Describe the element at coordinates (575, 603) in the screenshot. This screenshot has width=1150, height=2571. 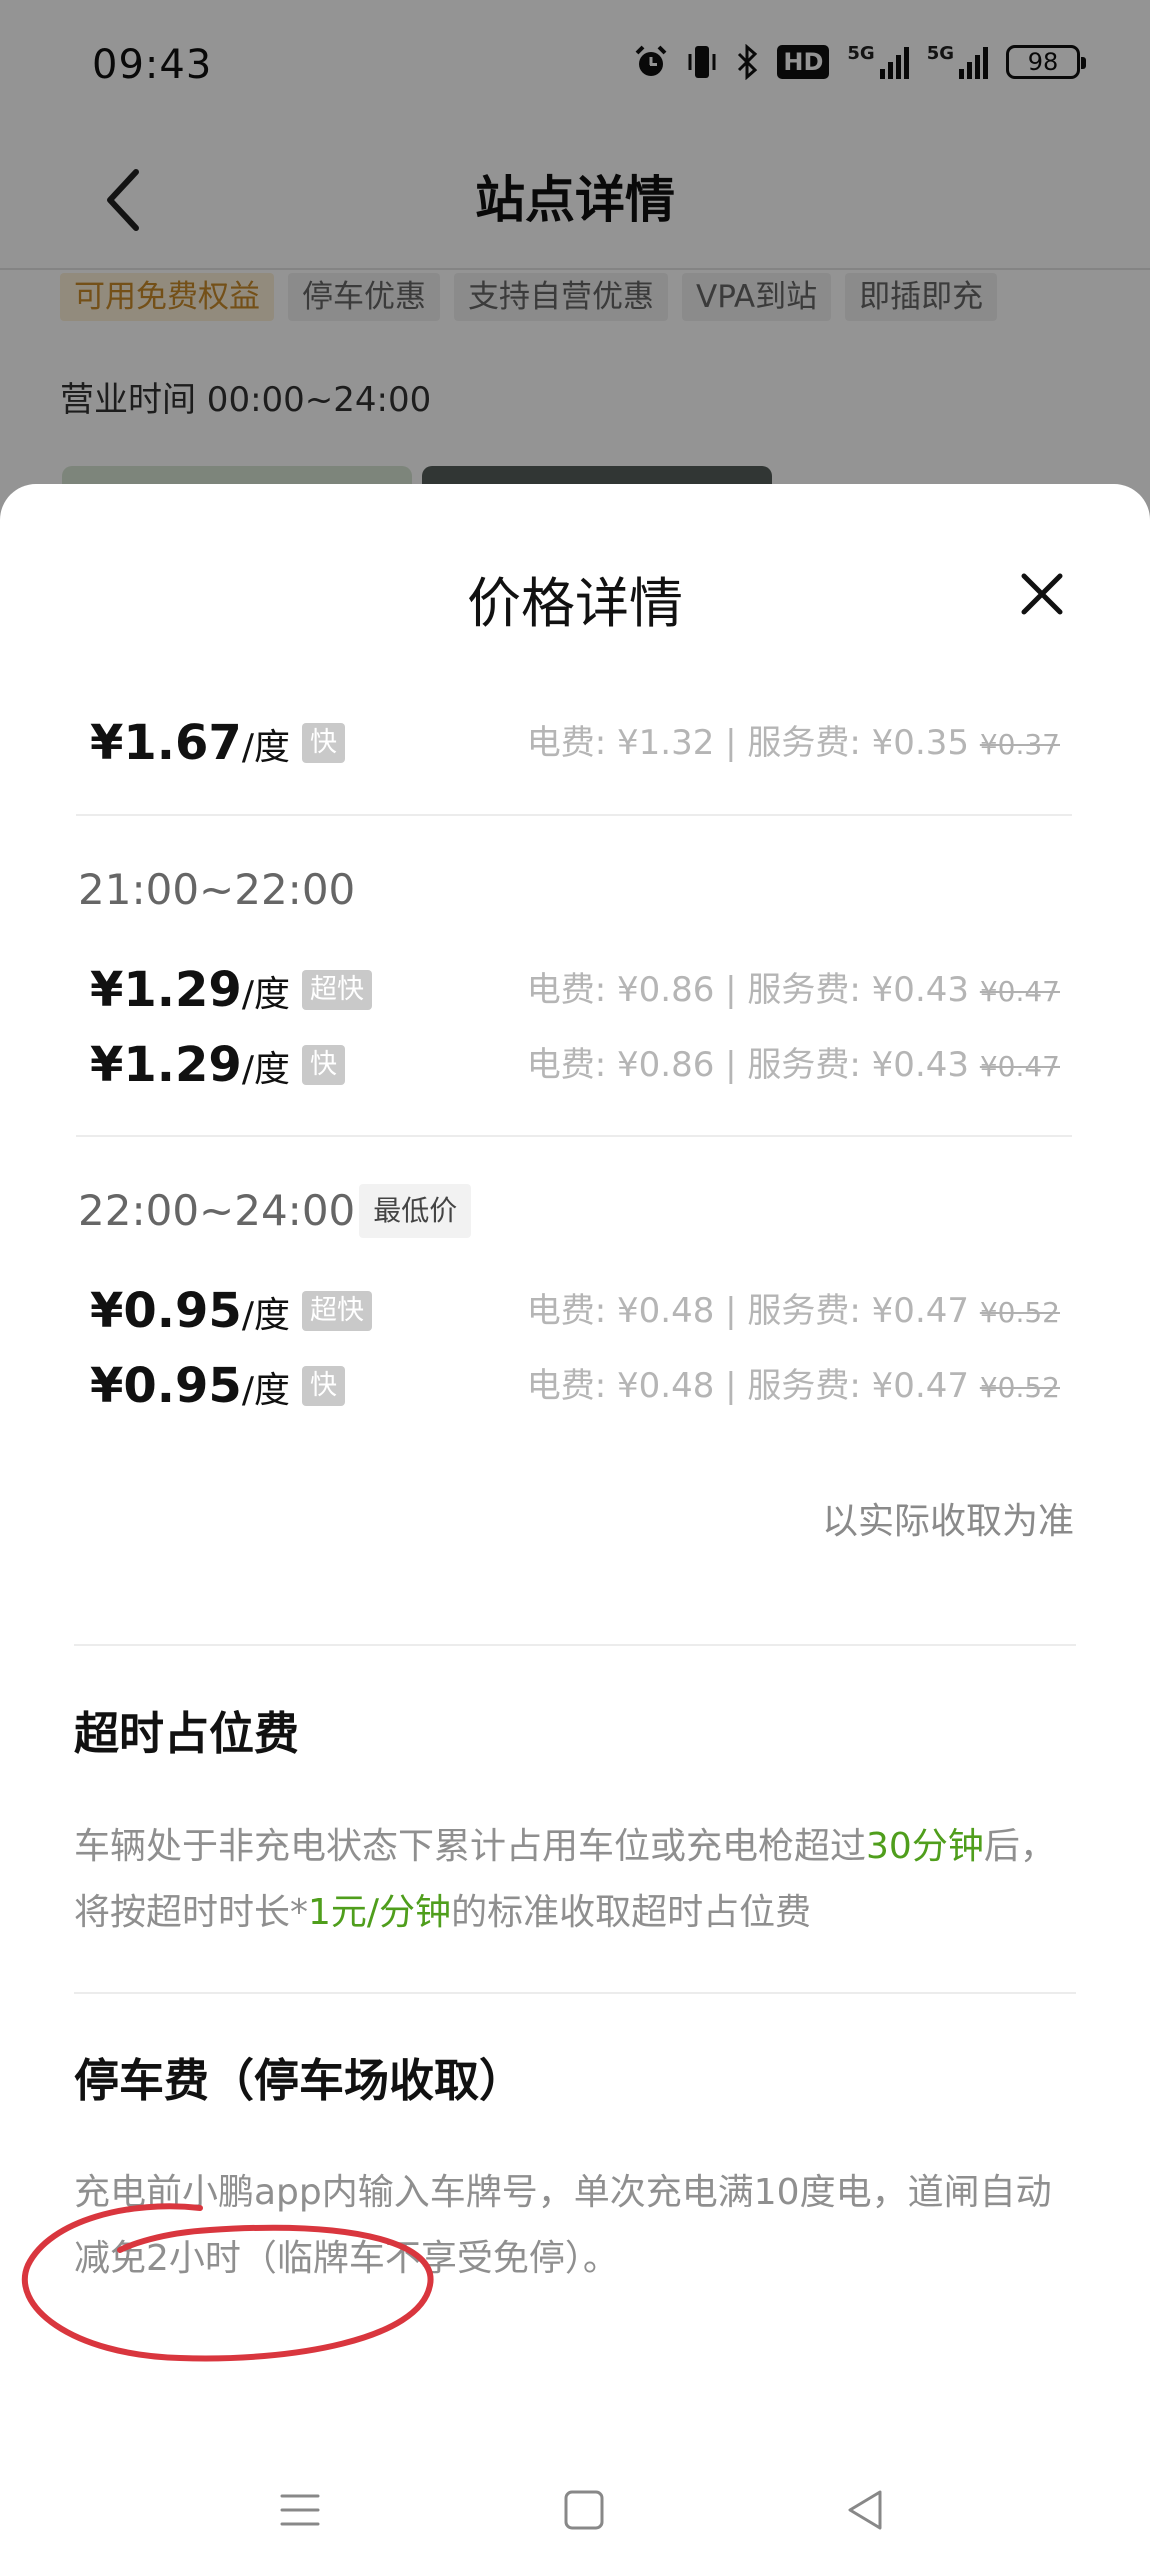
I see `sheet-title: 价格详情` at that location.